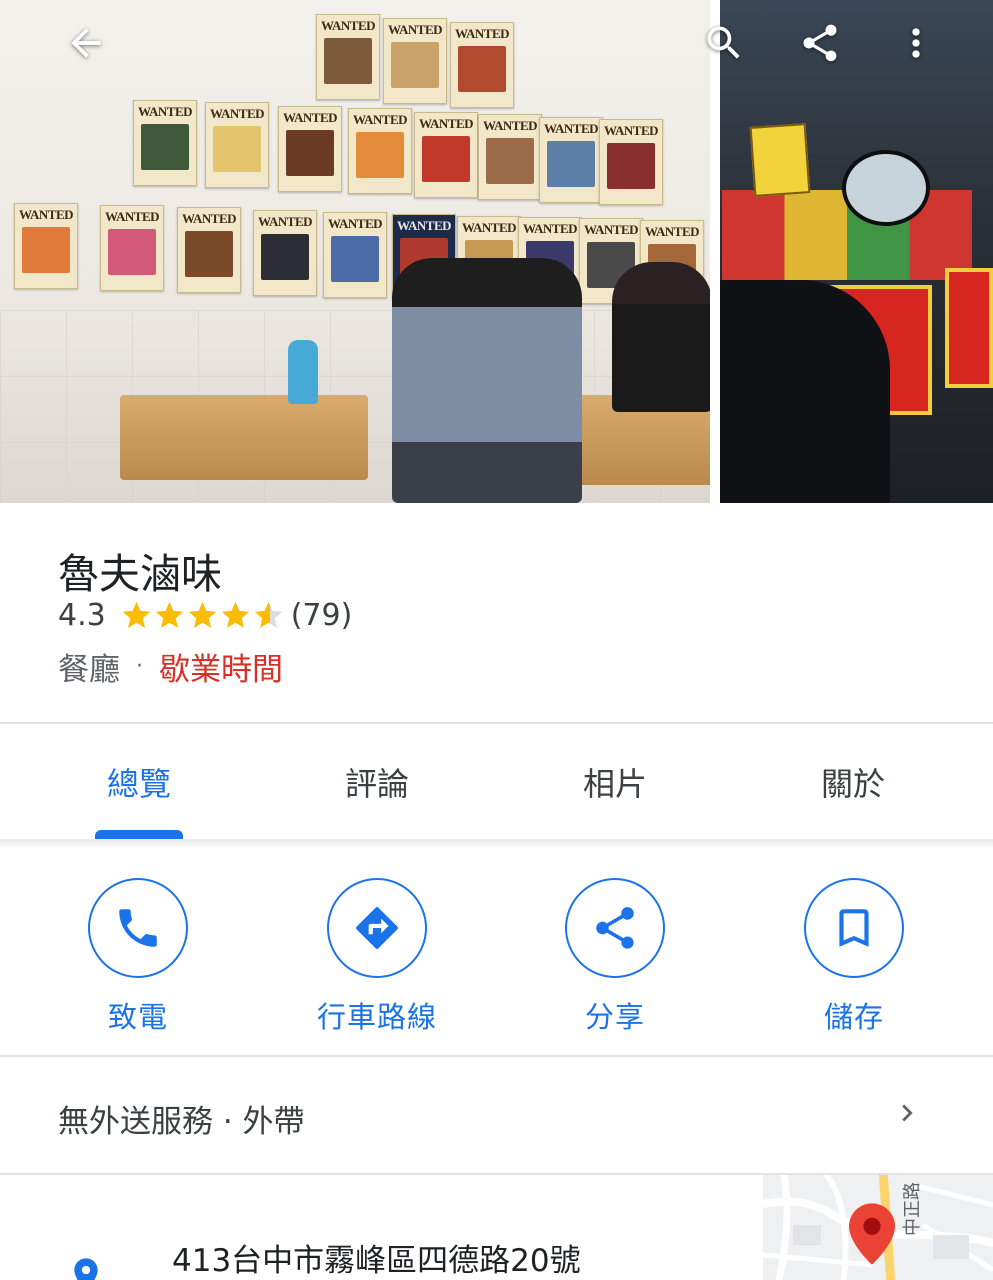 This screenshot has height=1280, width=993. What do you see at coordinates (853, 1017) in the screenshot?
I see `save-label: 儲存` at bounding box center [853, 1017].